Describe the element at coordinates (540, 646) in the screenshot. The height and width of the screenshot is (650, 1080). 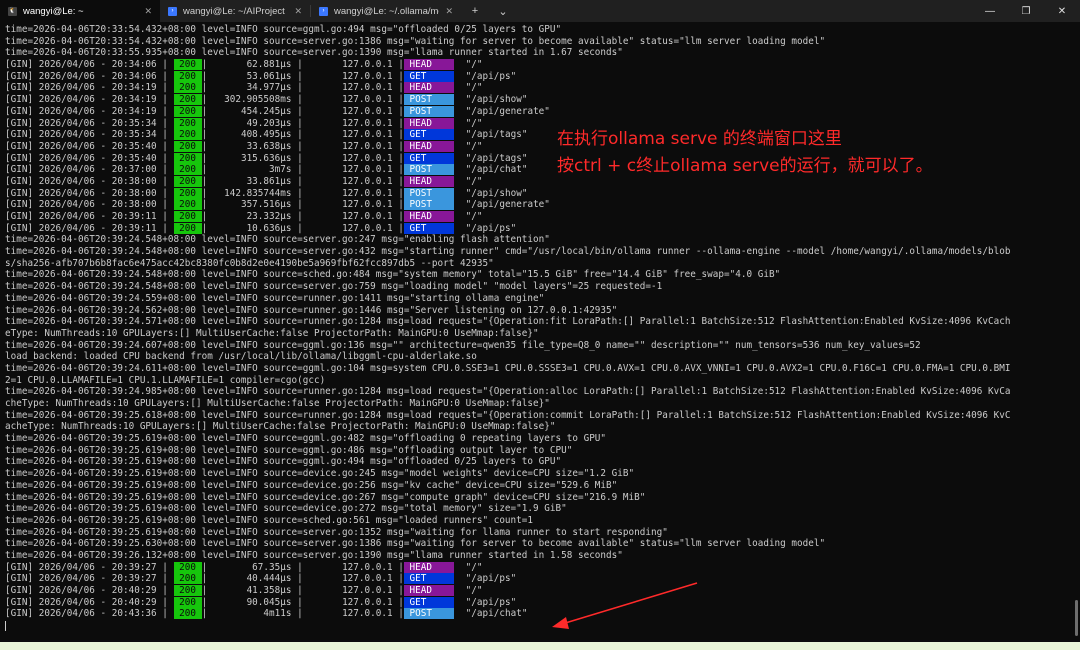
I see `desktop-strip` at that location.